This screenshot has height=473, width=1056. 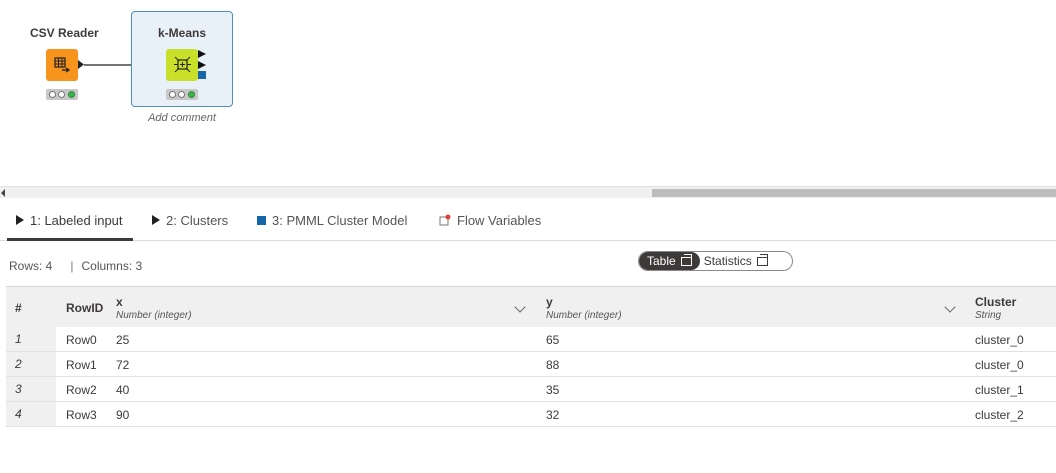 I want to click on statistics-view-button: Statistics, so click(x=738, y=261).